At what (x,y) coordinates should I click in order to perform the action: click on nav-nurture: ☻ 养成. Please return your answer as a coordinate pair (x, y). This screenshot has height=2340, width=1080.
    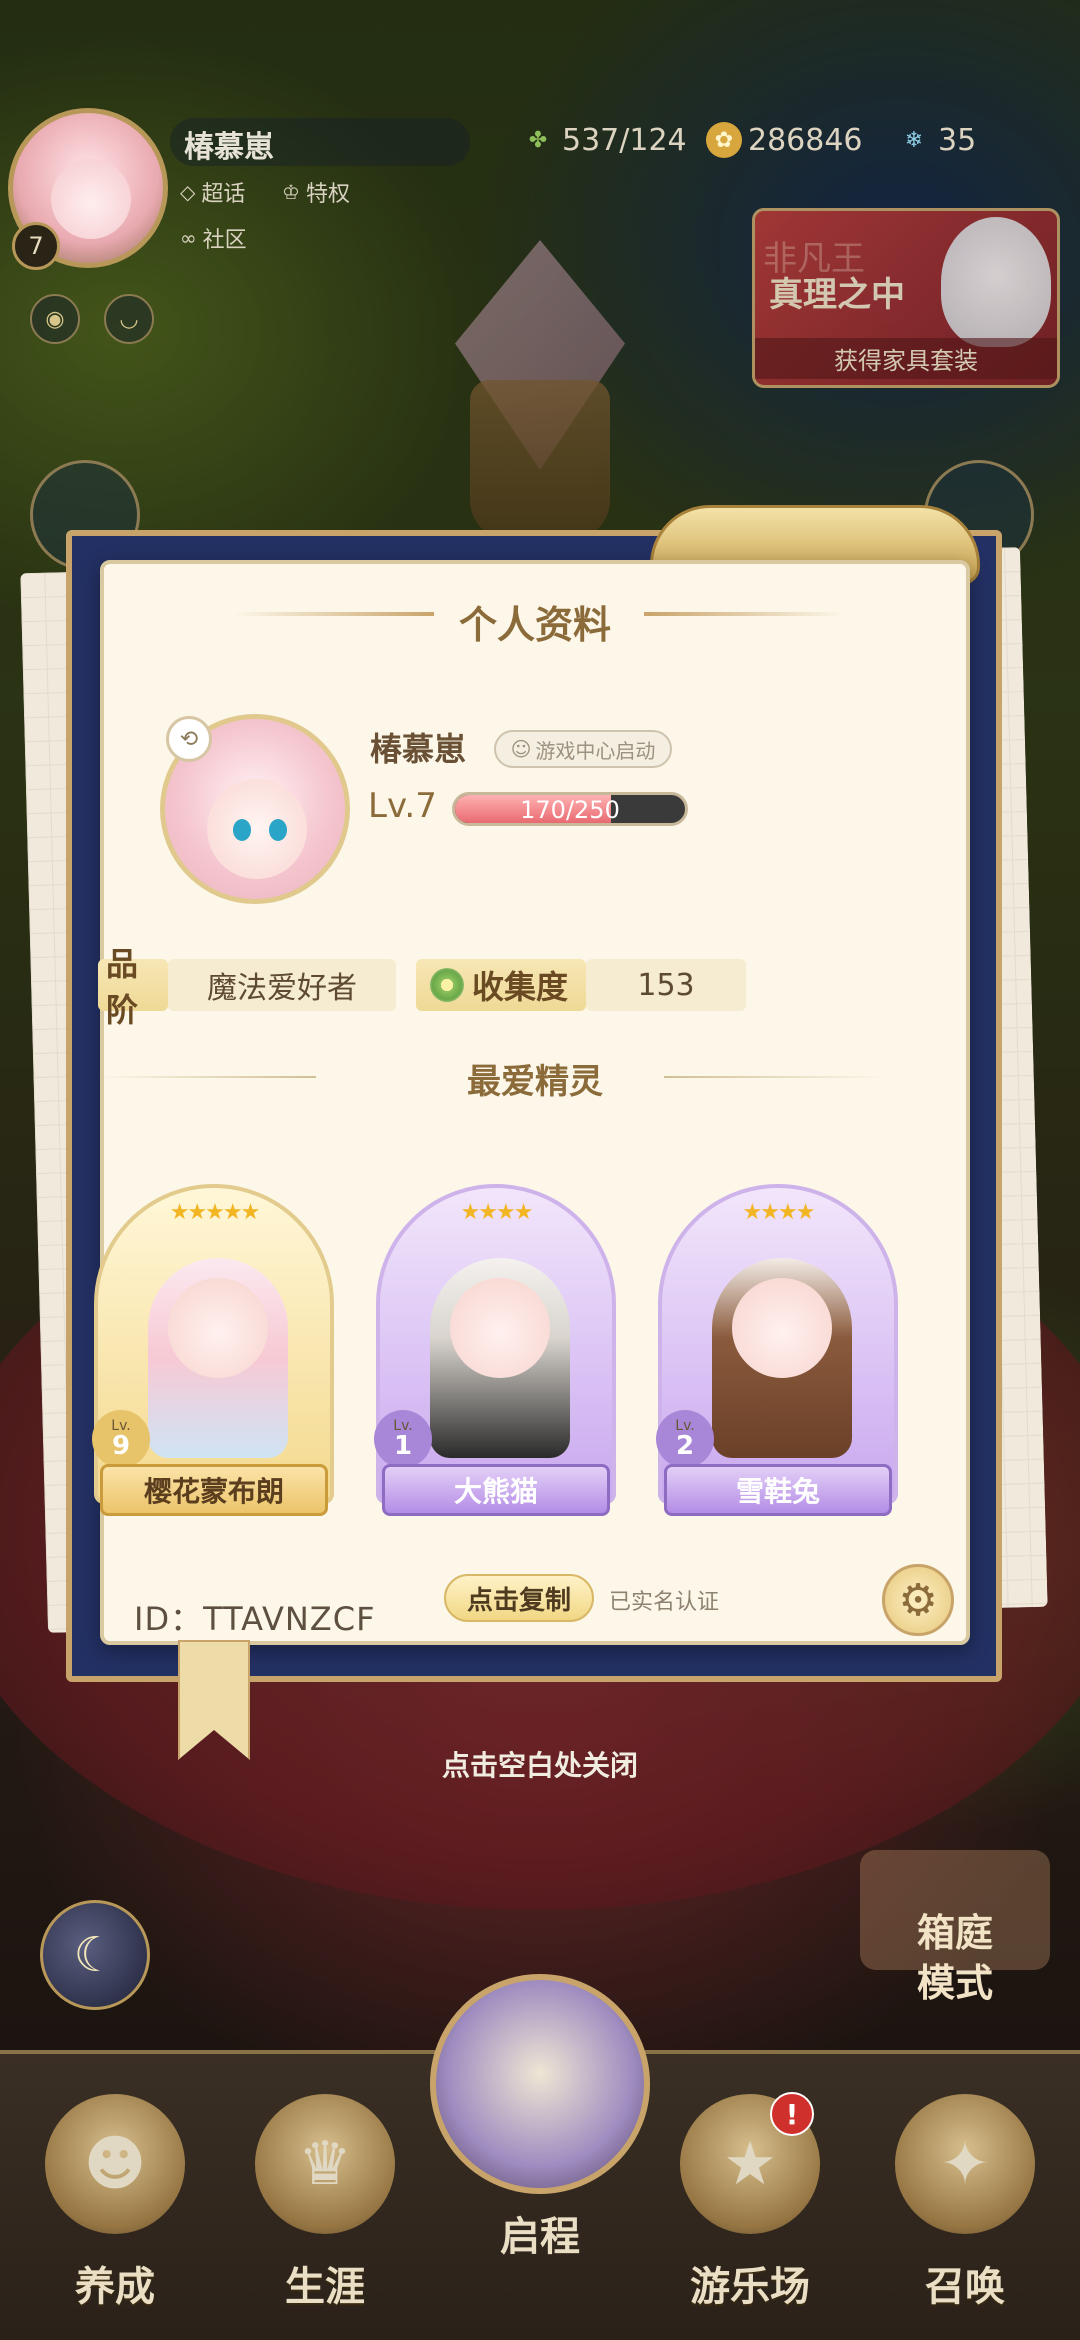
    Looking at the image, I should click on (115, 2214).